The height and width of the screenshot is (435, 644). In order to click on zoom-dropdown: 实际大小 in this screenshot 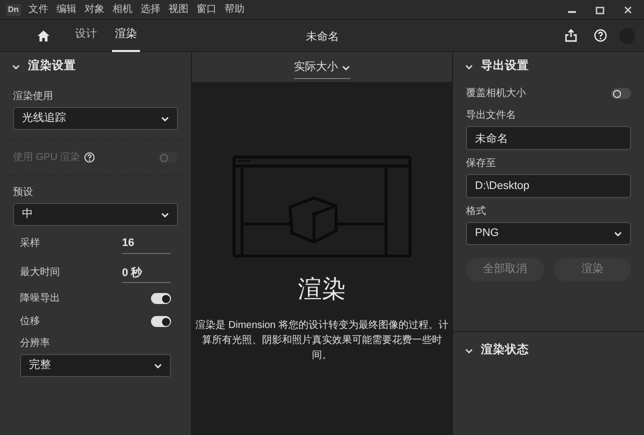, I will do `click(322, 69)`.